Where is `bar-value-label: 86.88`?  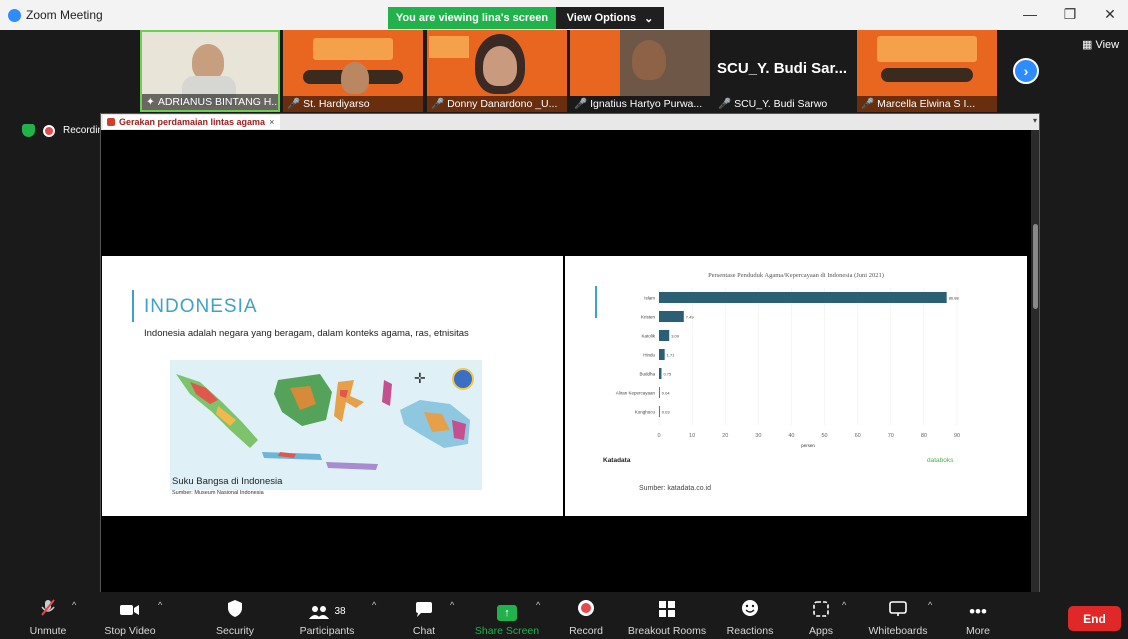 bar-value-label: 86.88 is located at coordinates (954, 298).